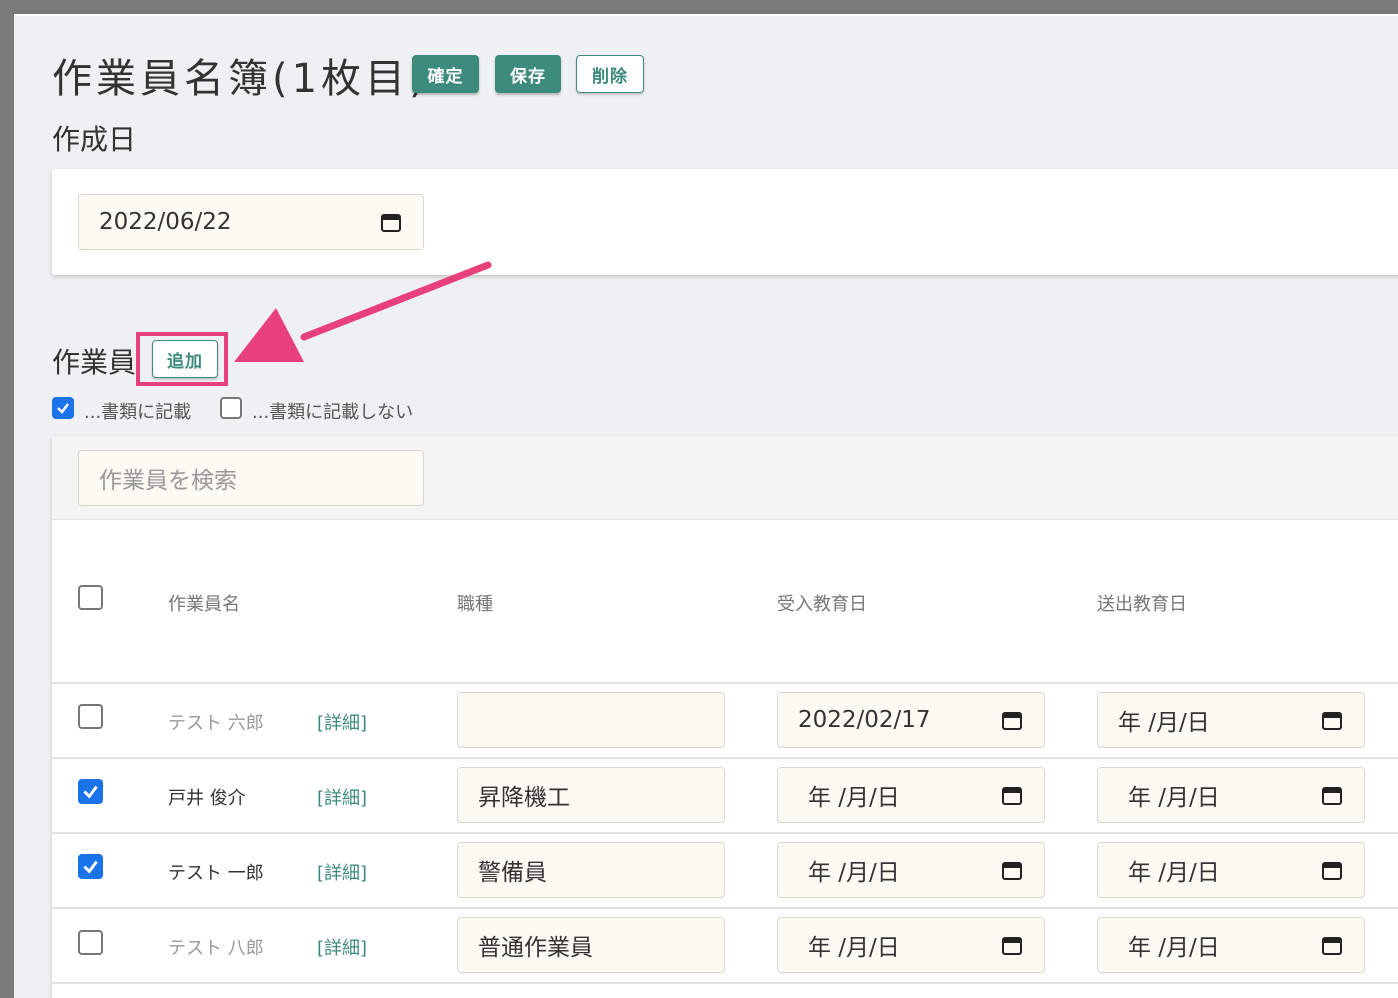 This screenshot has width=1398, height=998. I want to click on intake-date-value: 2022/02/17, so click(864, 720).